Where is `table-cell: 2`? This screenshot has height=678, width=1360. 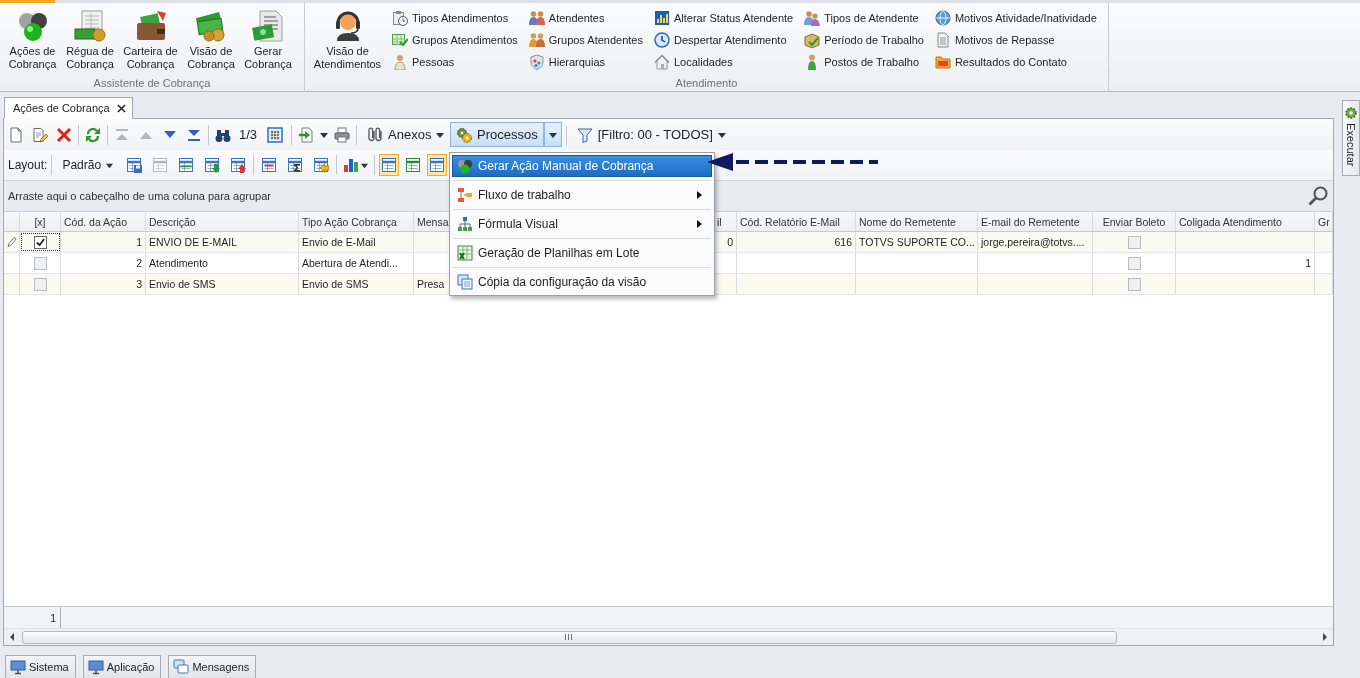 table-cell: 2 is located at coordinates (139, 263).